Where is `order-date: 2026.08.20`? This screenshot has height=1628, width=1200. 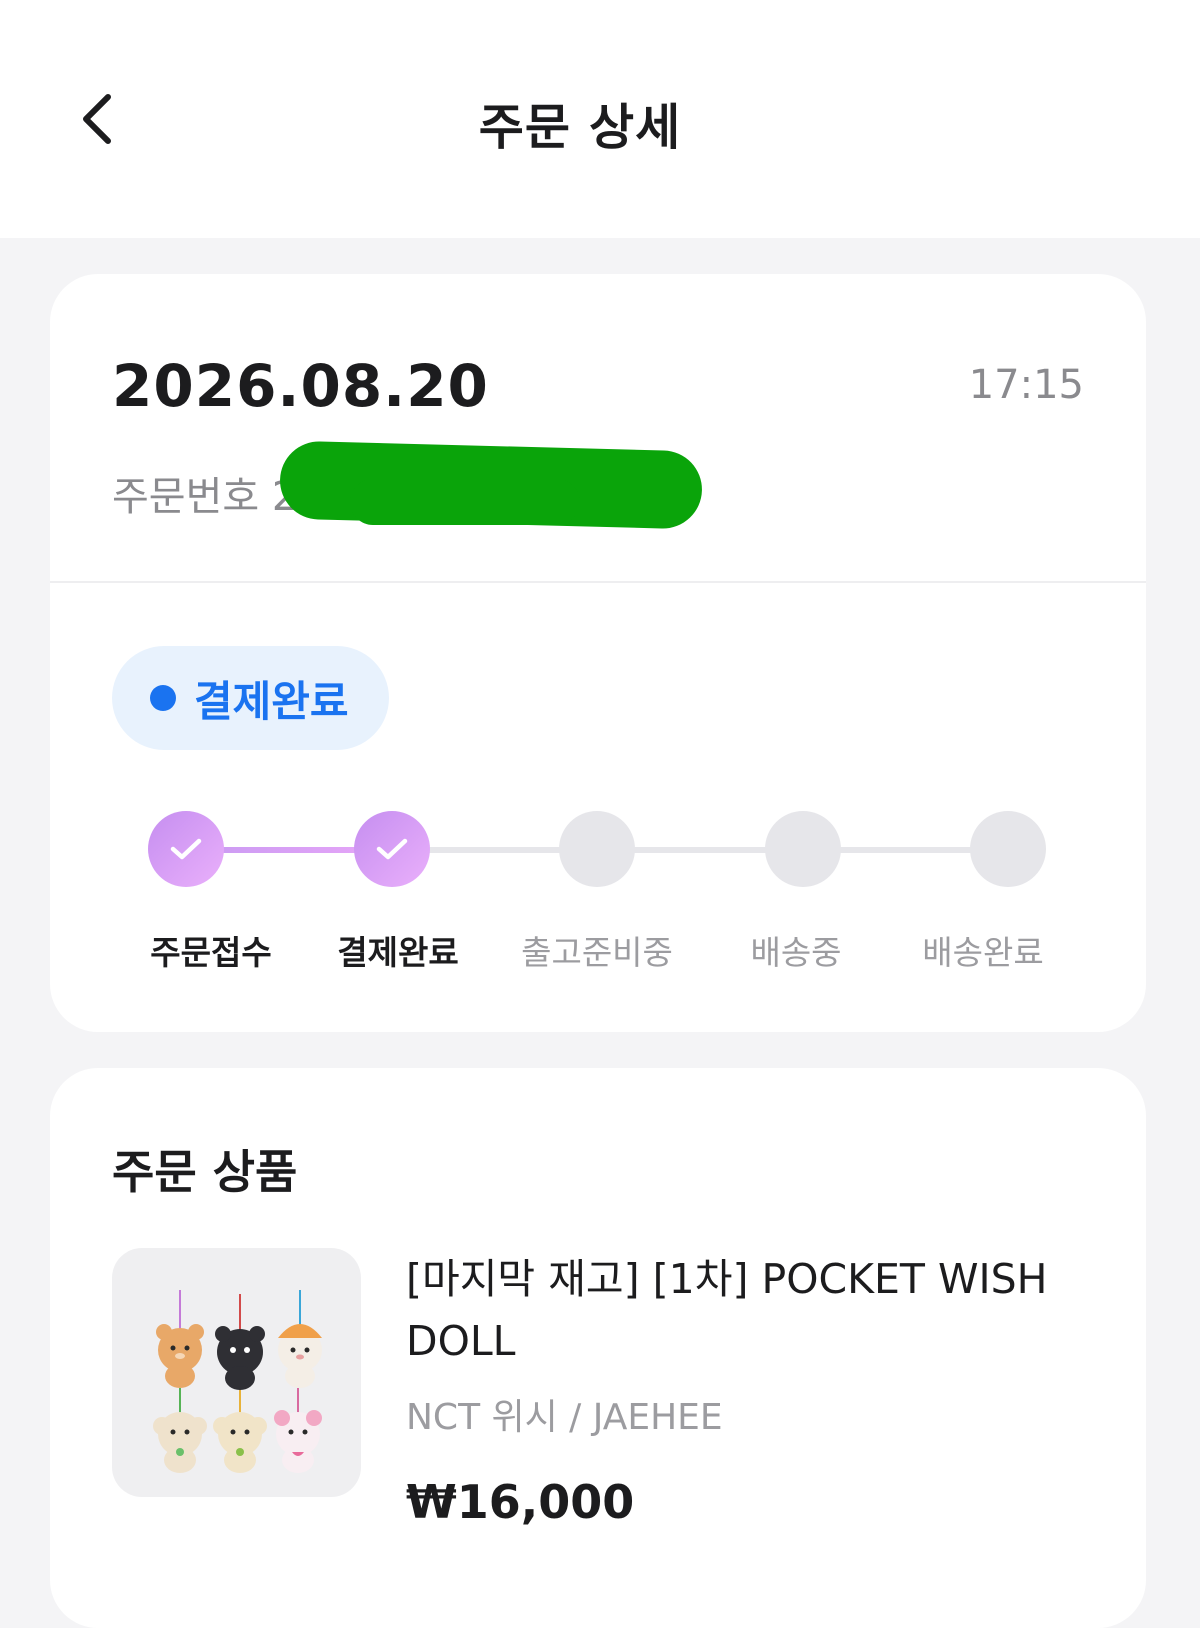 order-date: 2026.08.20 is located at coordinates (300, 386).